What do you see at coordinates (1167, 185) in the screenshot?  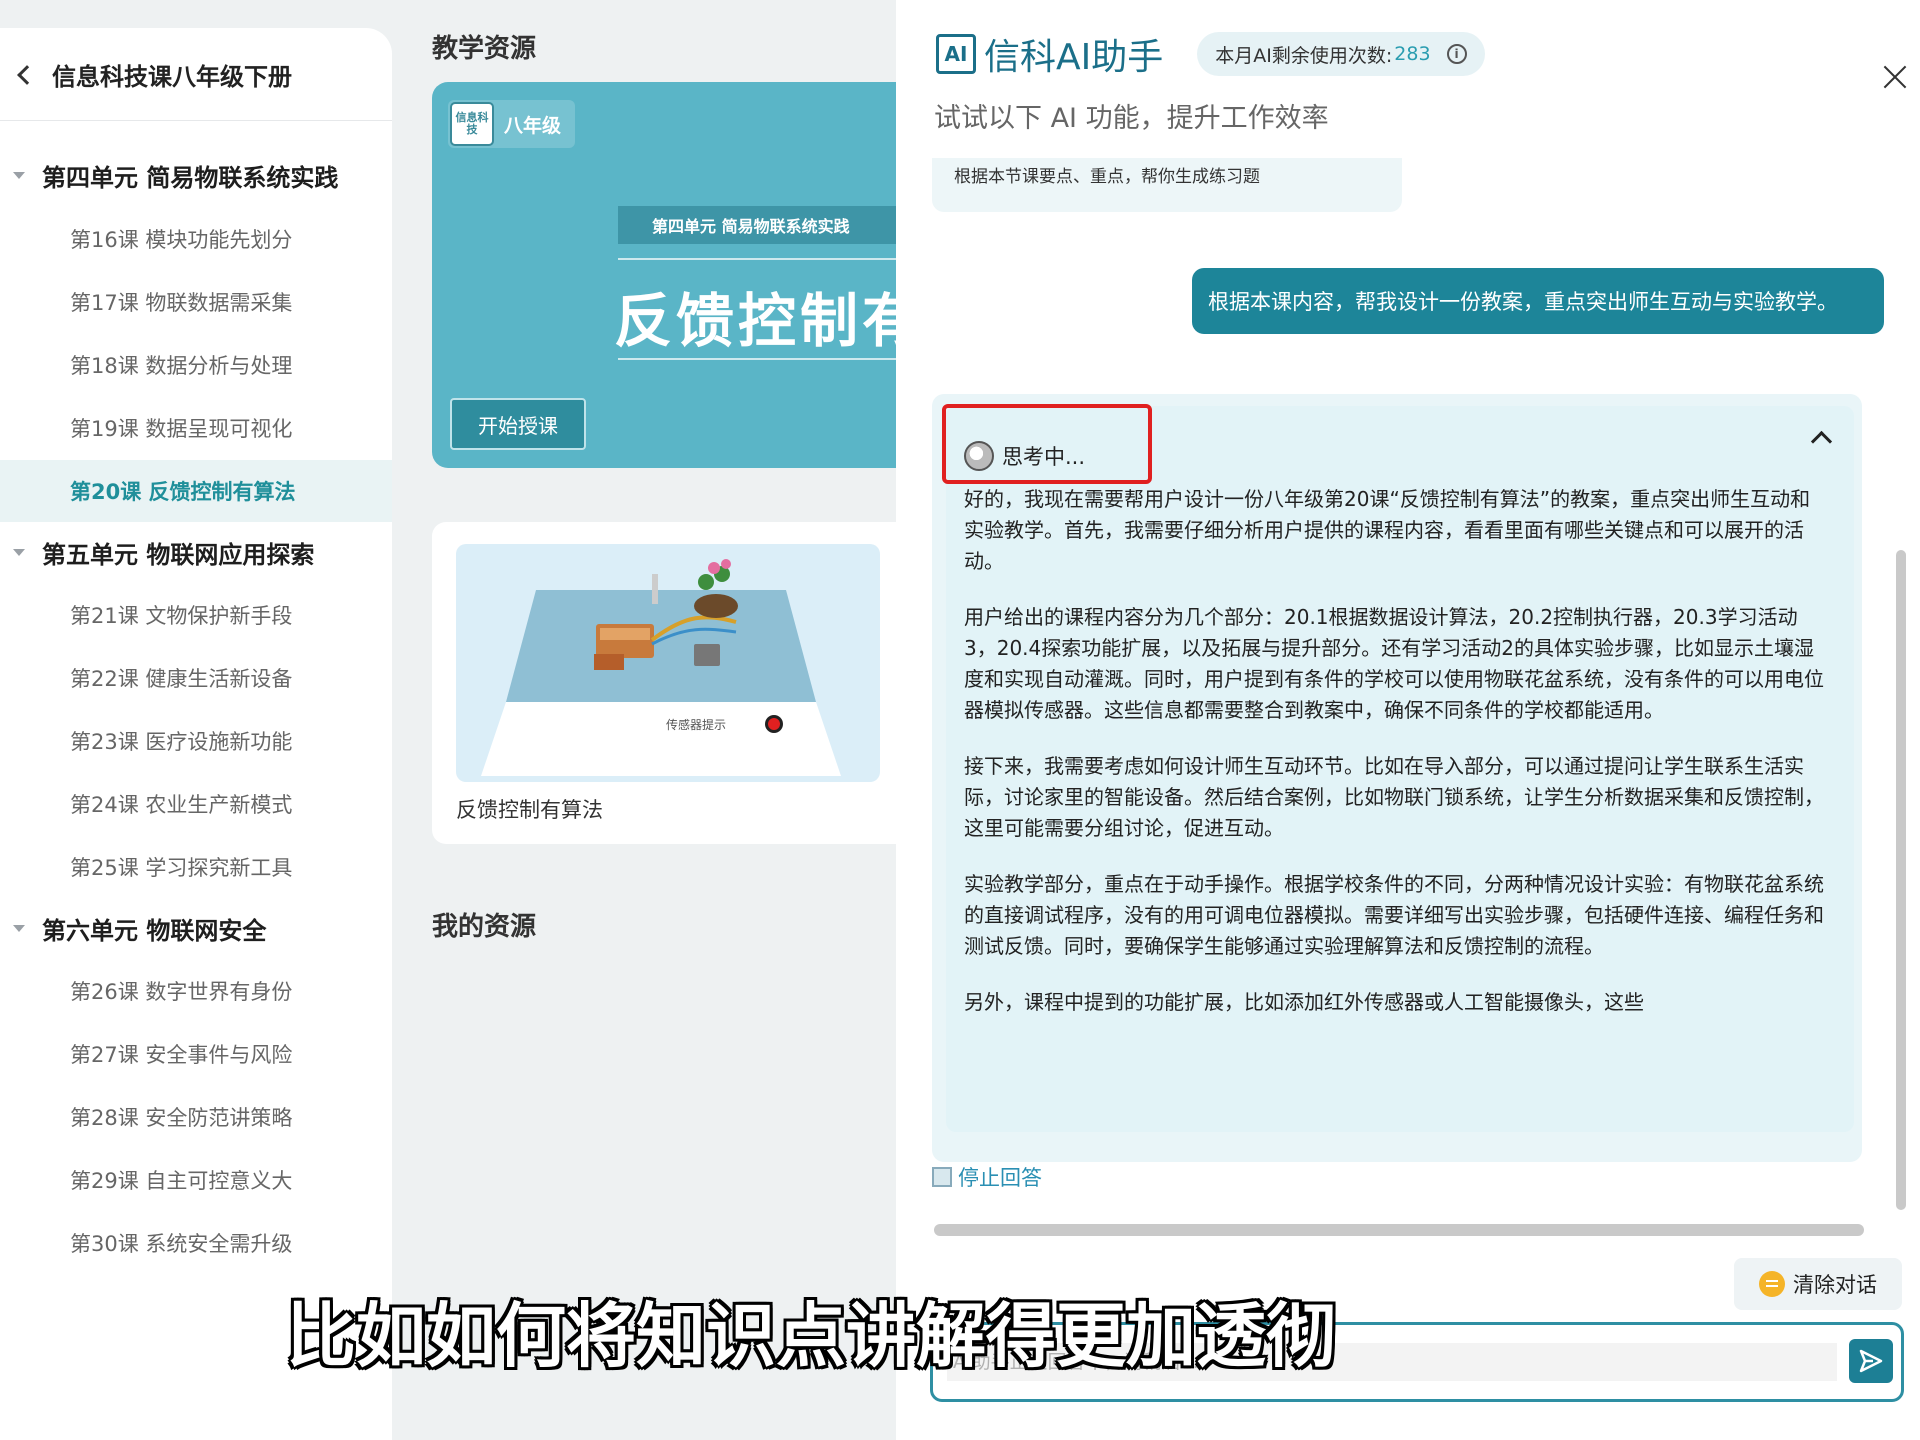 I see `suggestion-bubble: 根据本节课要点、重点，帮你生成练习题` at bounding box center [1167, 185].